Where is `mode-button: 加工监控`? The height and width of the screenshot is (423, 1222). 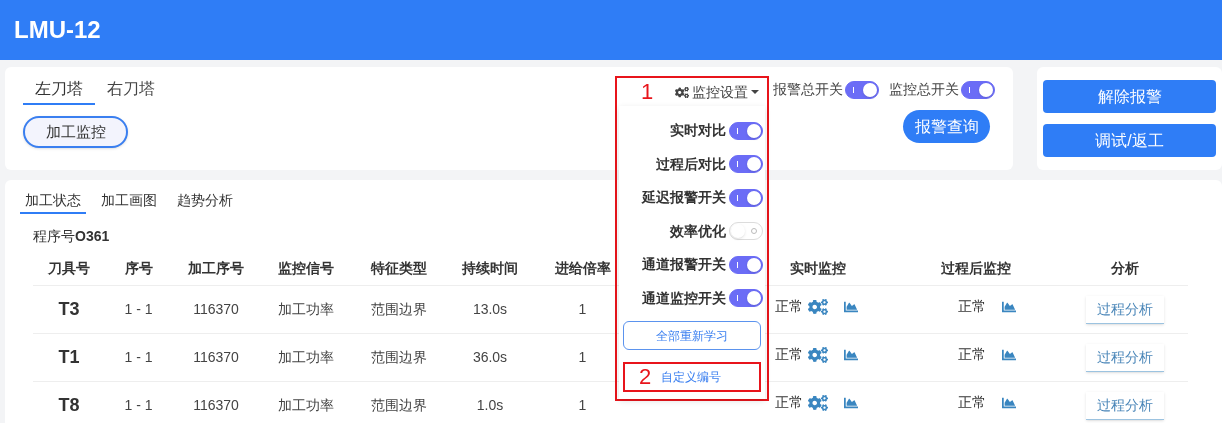 mode-button: 加工监控 is located at coordinates (75, 132).